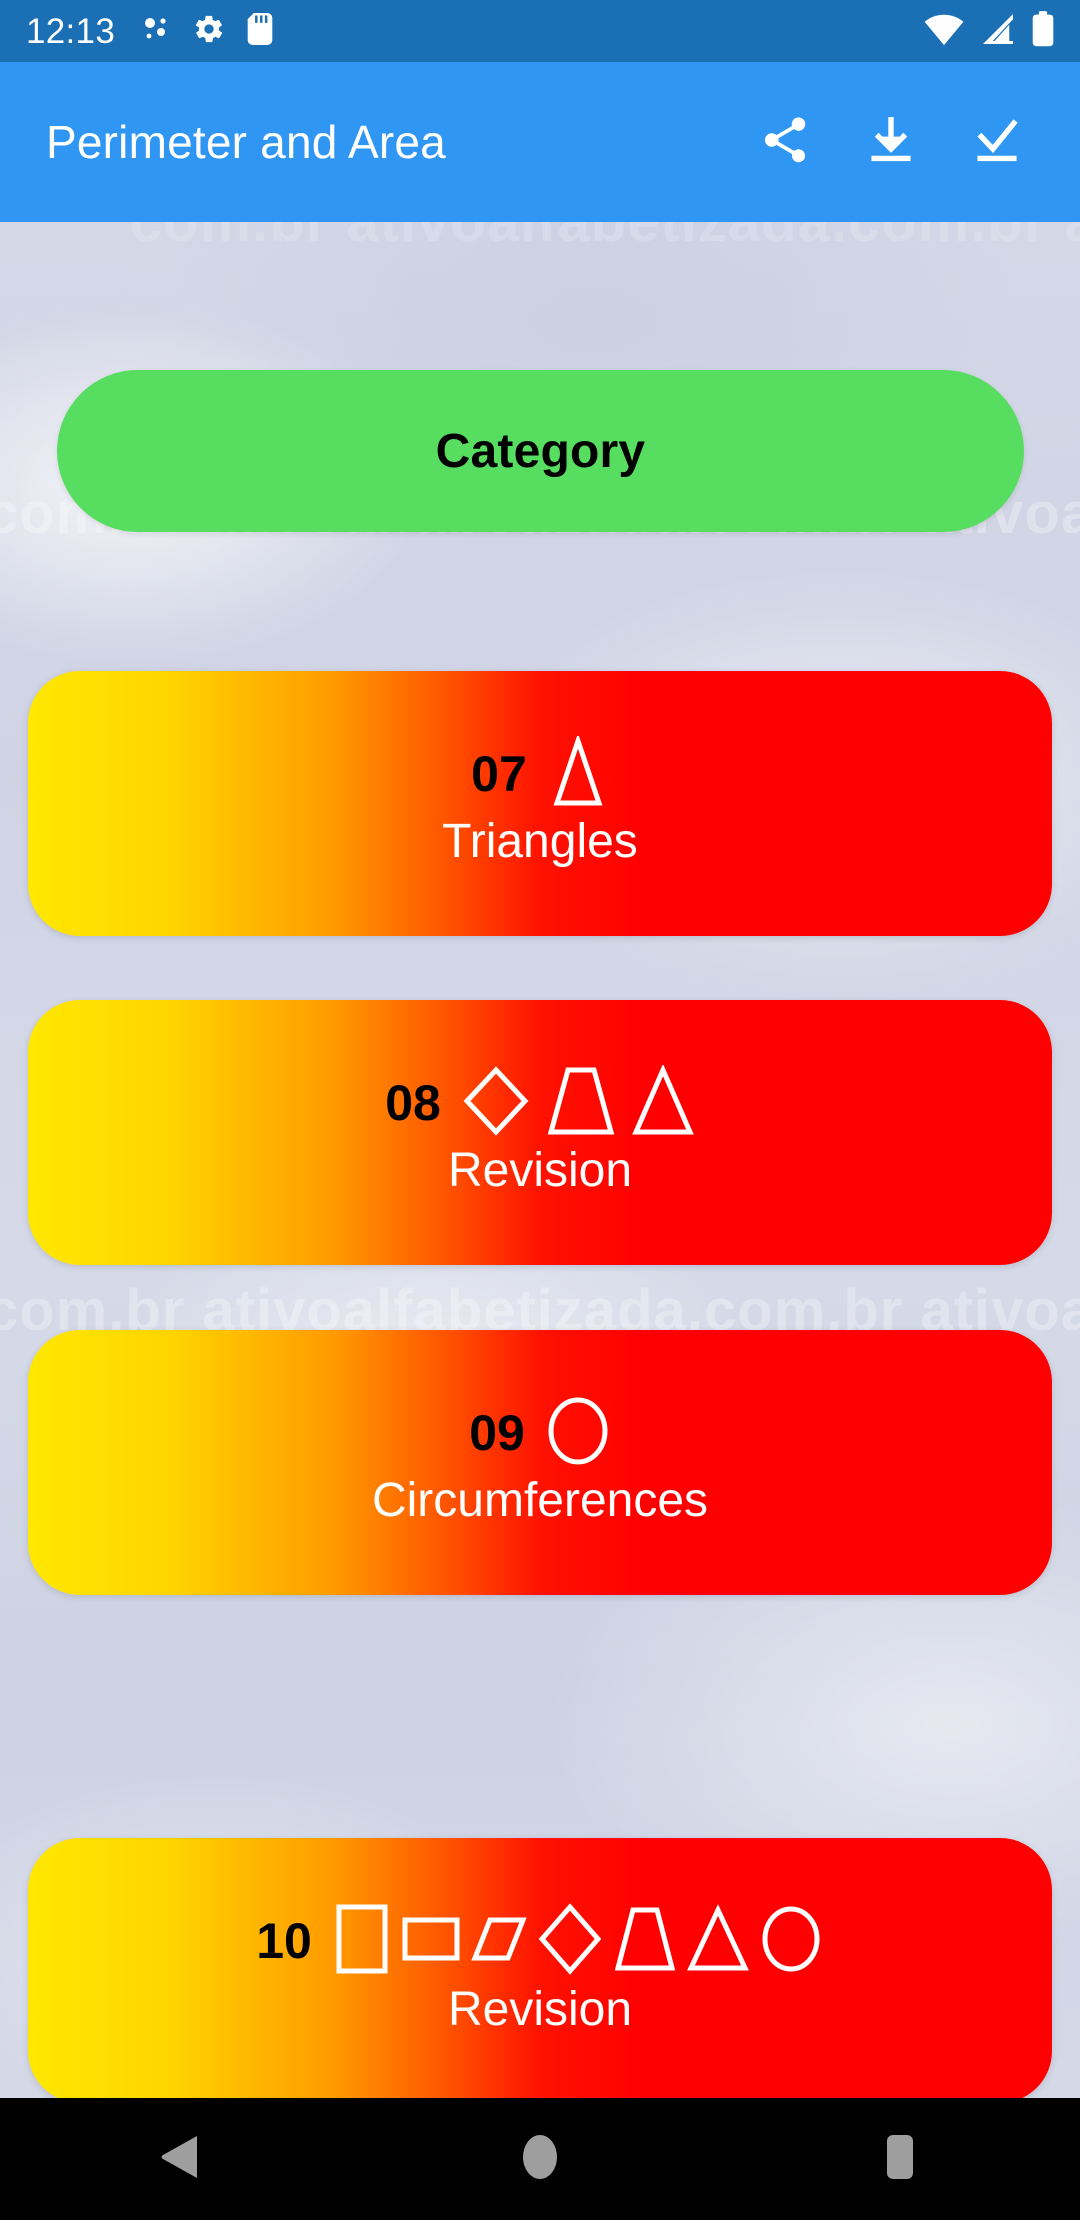 Image resolution: width=1080 pixels, height=2220 pixels. I want to click on lesson-card-header: 10, so click(540, 1941).